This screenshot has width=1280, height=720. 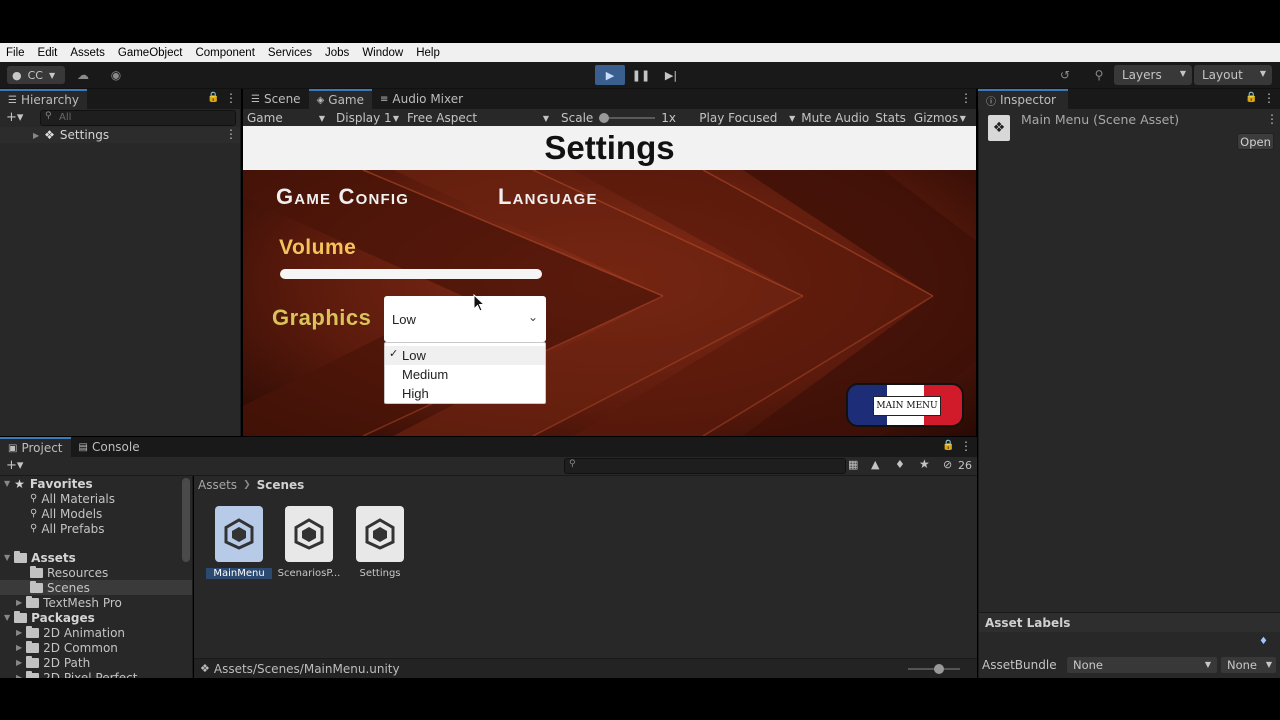 I want to click on file-tile-mainmenu: MainMenu, so click(x=239, y=542).